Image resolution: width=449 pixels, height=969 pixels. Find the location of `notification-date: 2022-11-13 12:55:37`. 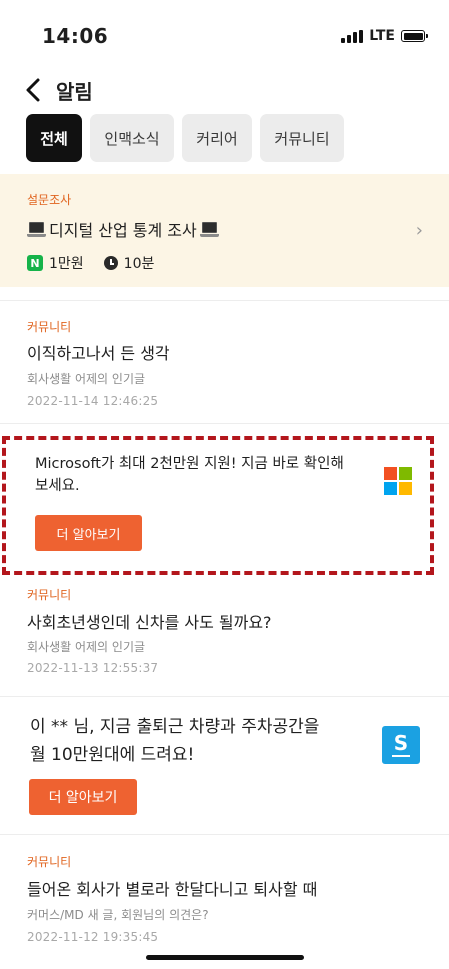

notification-date: 2022-11-13 12:55:37 is located at coordinates (93, 668).